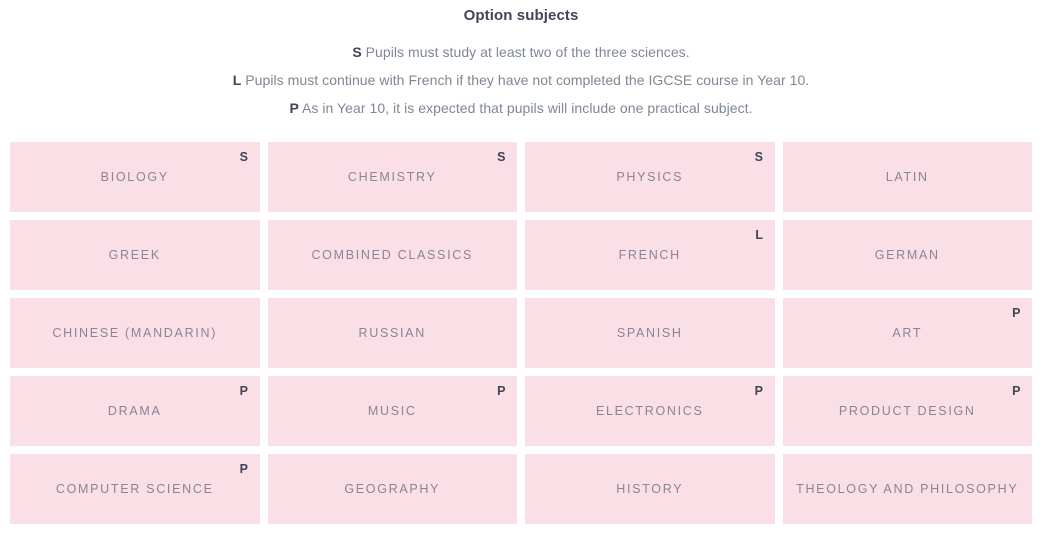 This screenshot has height=536, width=1042. I want to click on subject-label: RUSSIAN, so click(392, 333).